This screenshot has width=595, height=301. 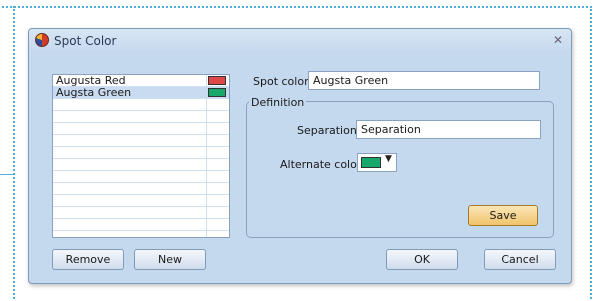 What do you see at coordinates (14, 152) in the screenshot?
I see `dotted-border-left` at bounding box center [14, 152].